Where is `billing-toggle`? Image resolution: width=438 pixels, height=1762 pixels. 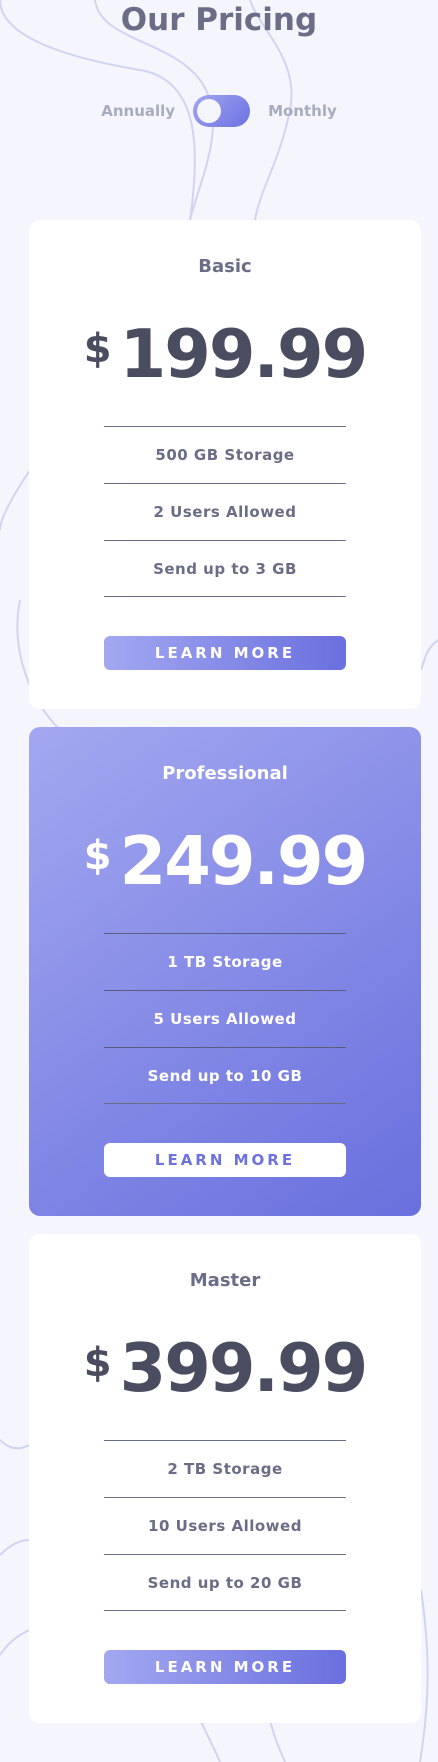
billing-toggle is located at coordinates (222, 111).